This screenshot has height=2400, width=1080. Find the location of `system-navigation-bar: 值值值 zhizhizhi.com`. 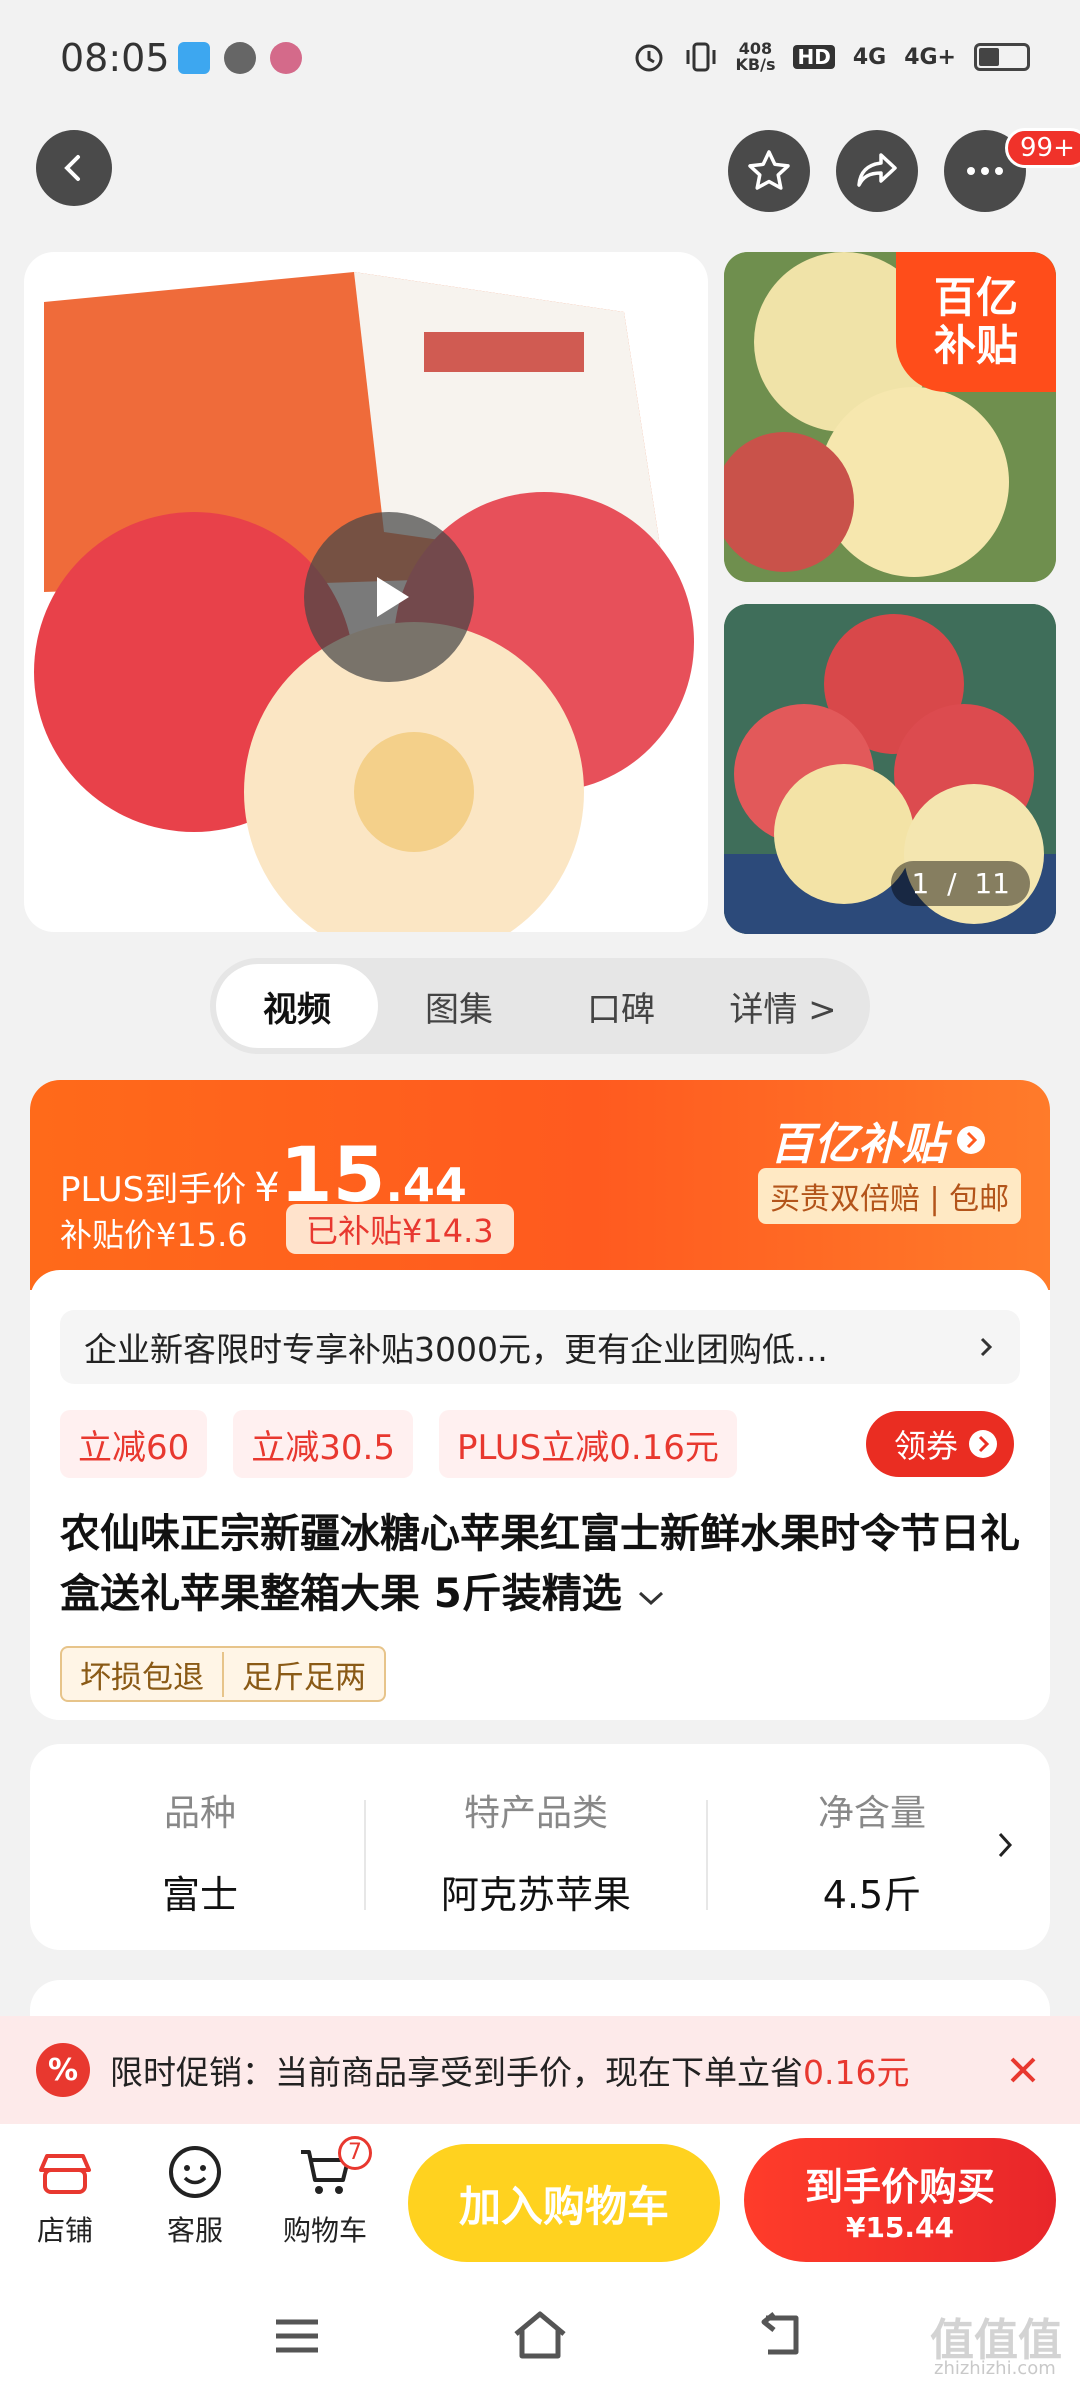

system-navigation-bar: 值值值 zhizhizhi.com is located at coordinates (540, 2337).